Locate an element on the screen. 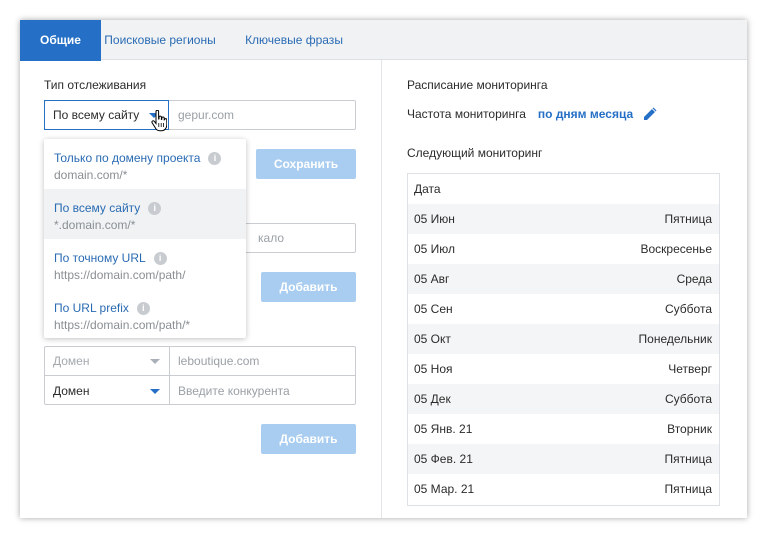 Image resolution: width=767 pixels, height=538 pixels. next-monitoring-title: Следующий мониторинг is located at coordinates (475, 153).